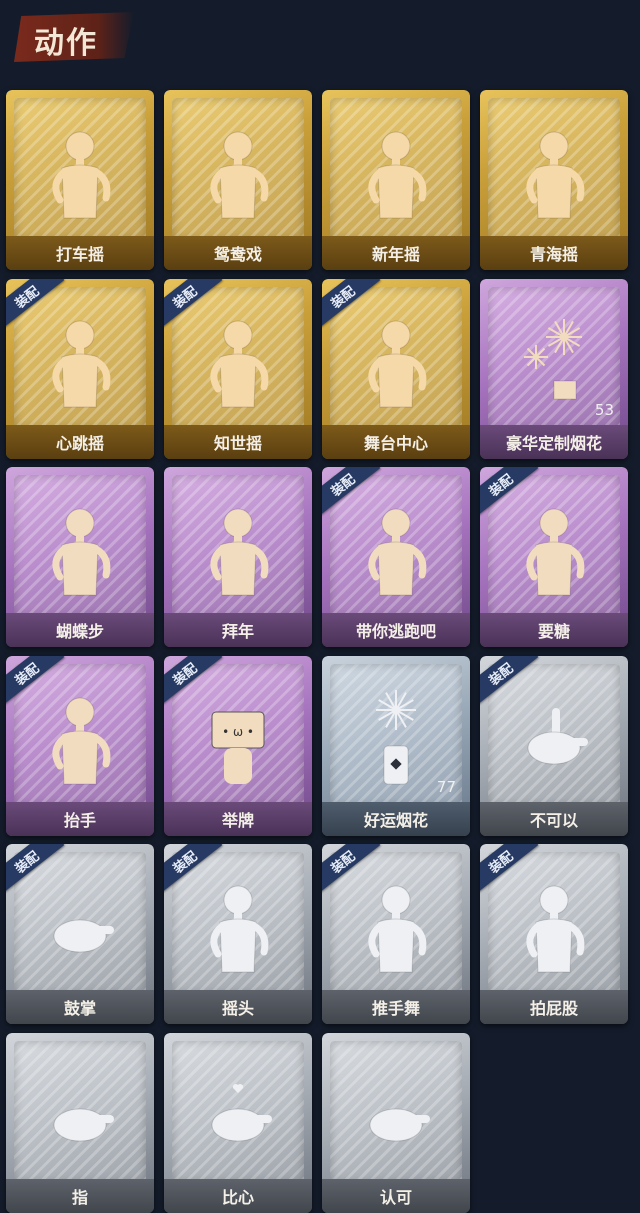  I want to click on item-count: 77, so click(446, 787).